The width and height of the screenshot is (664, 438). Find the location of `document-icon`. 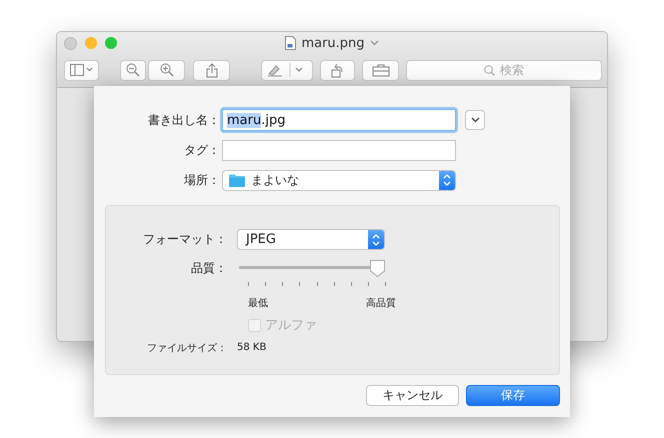

document-icon is located at coordinates (290, 43).